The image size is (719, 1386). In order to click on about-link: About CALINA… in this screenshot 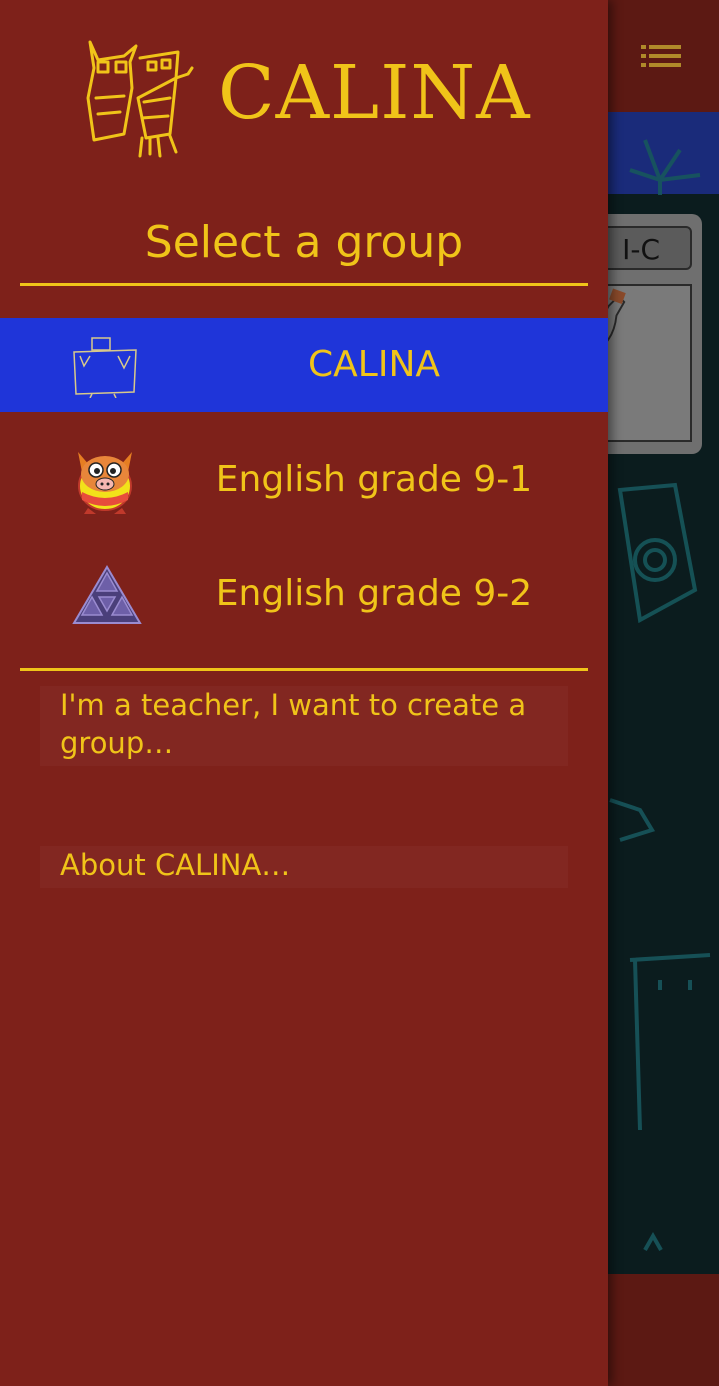, I will do `click(304, 867)`.